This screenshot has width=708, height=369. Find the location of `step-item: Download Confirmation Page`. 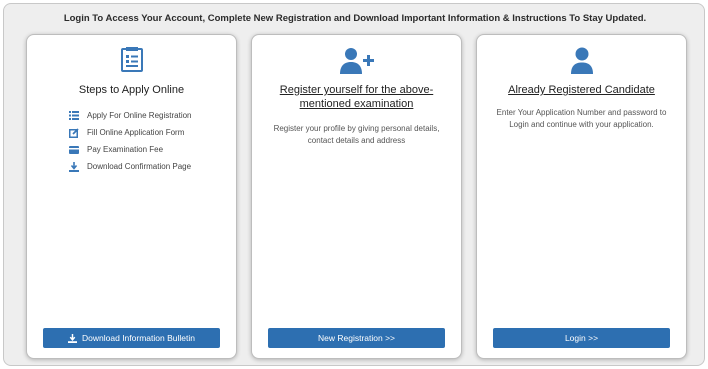

step-item: Download Confirmation Page is located at coordinates (130, 166).